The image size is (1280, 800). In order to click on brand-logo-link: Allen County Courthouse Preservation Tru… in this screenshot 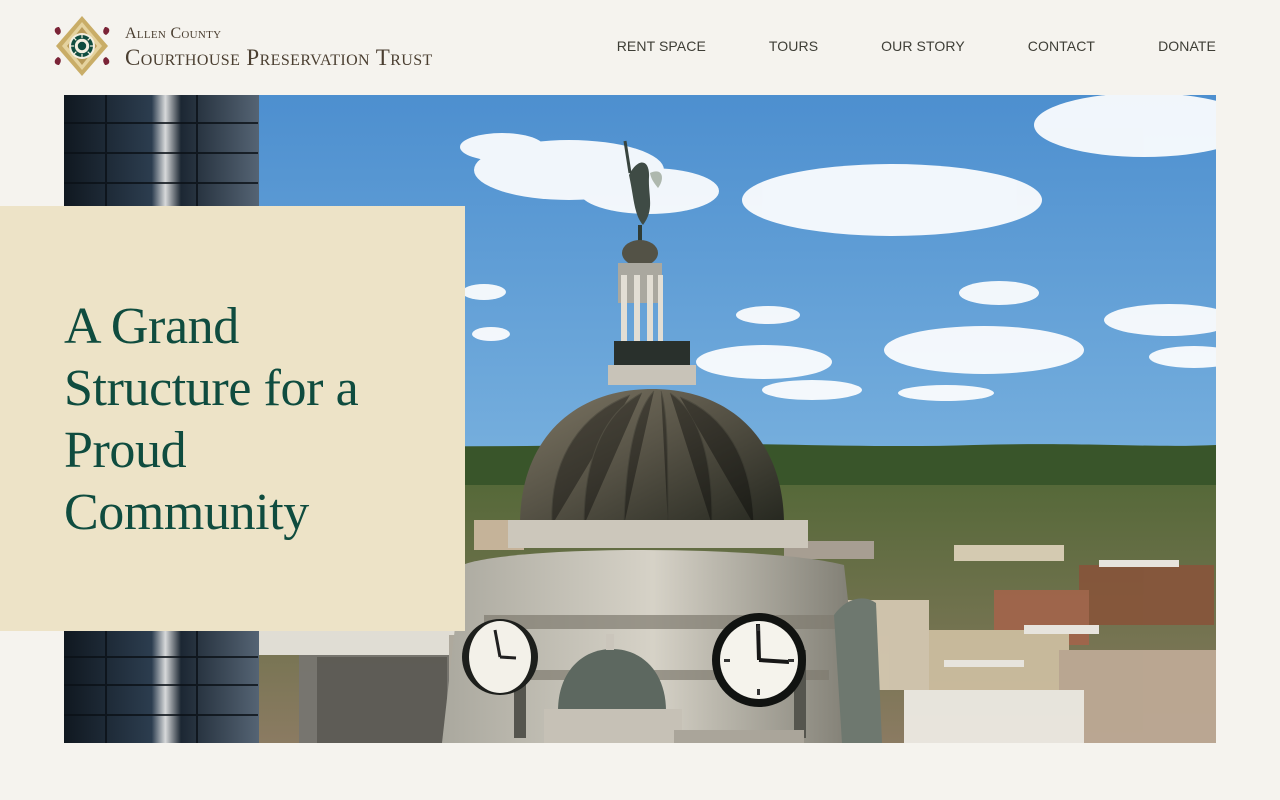, I will do `click(241, 46)`.